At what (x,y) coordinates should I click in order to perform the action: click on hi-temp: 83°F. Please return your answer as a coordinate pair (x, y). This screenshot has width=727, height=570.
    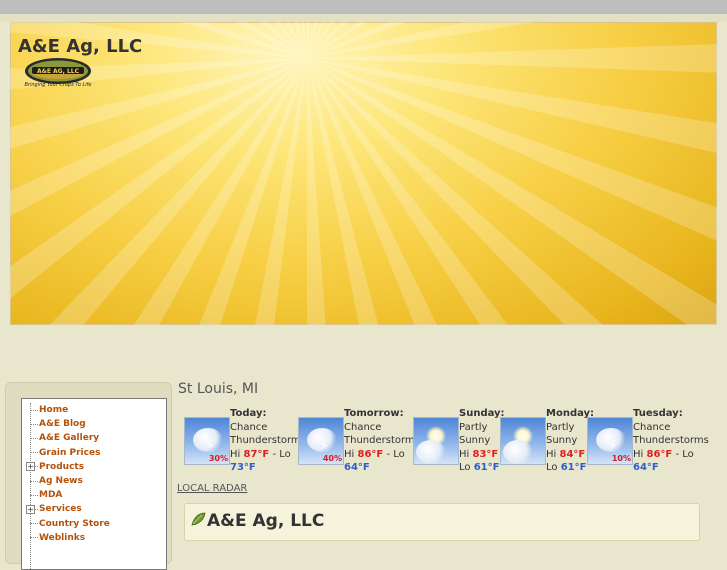
    Looking at the image, I should click on (485, 454).